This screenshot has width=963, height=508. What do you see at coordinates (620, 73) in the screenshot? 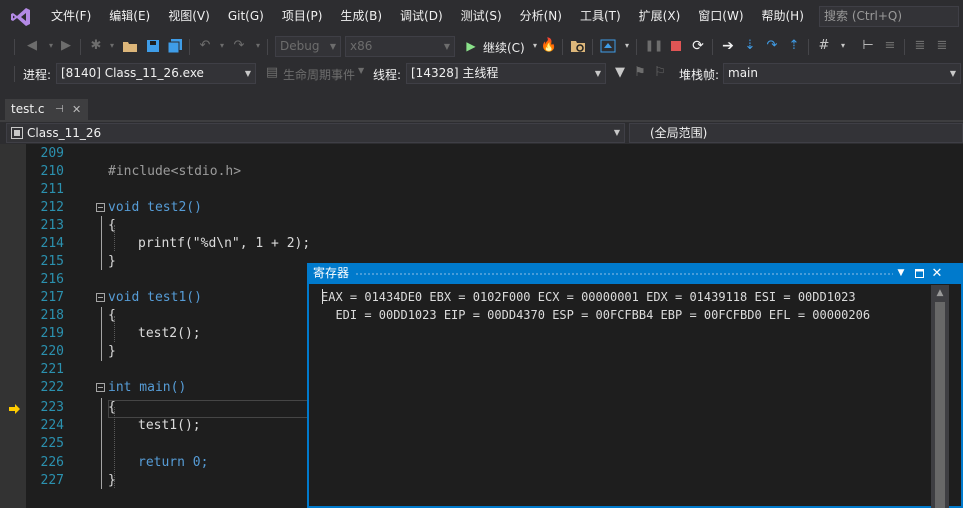
I see `filter-icon: ▼` at bounding box center [620, 73].